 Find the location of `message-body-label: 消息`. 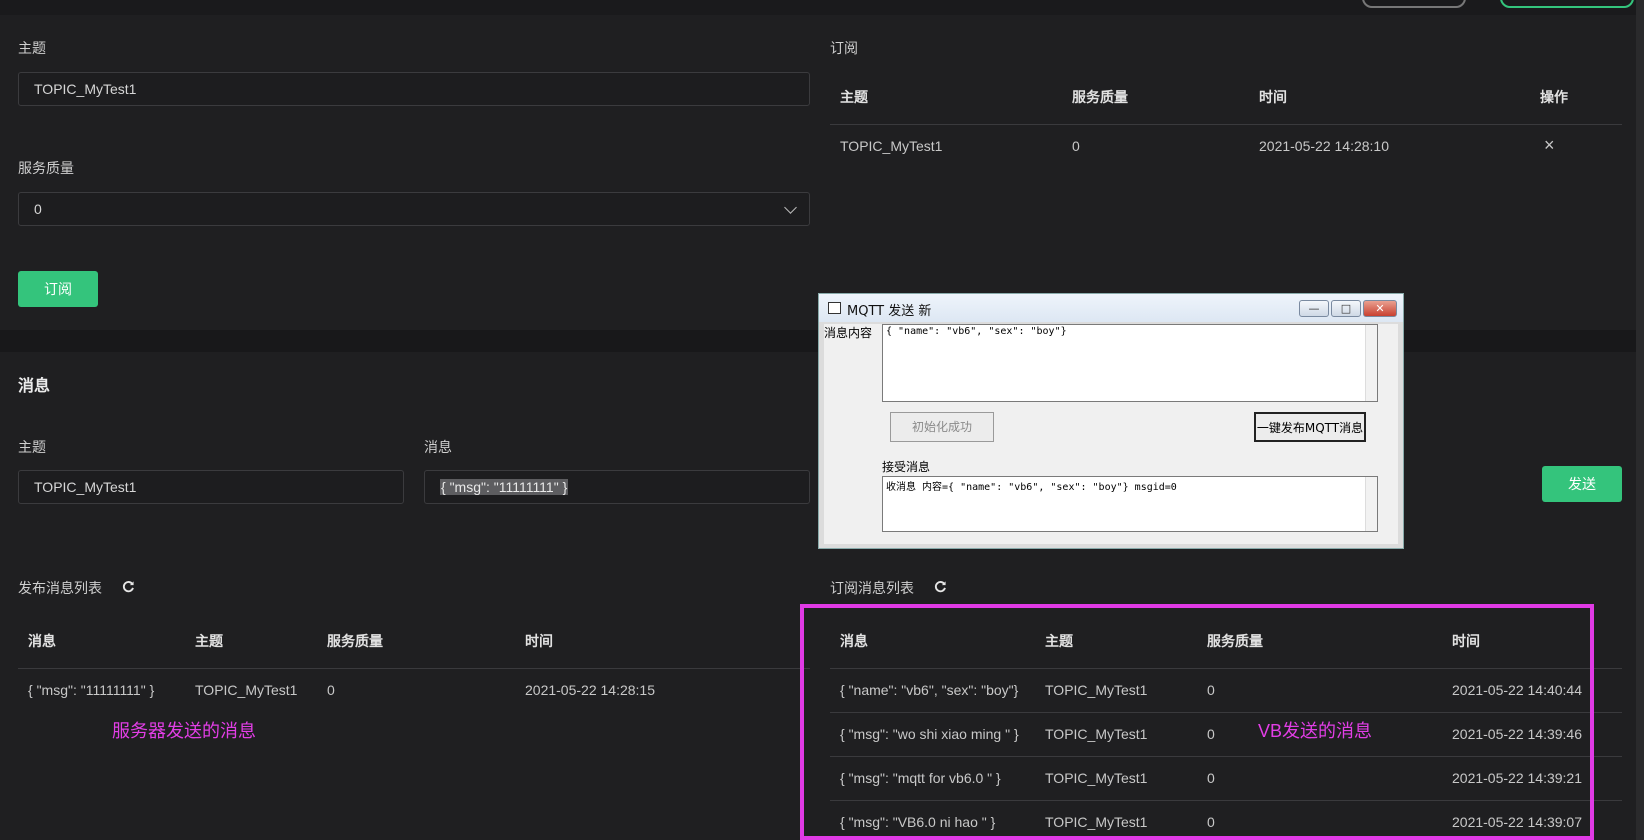

message-body-label: 消息 is located at coordinates (438, 447).